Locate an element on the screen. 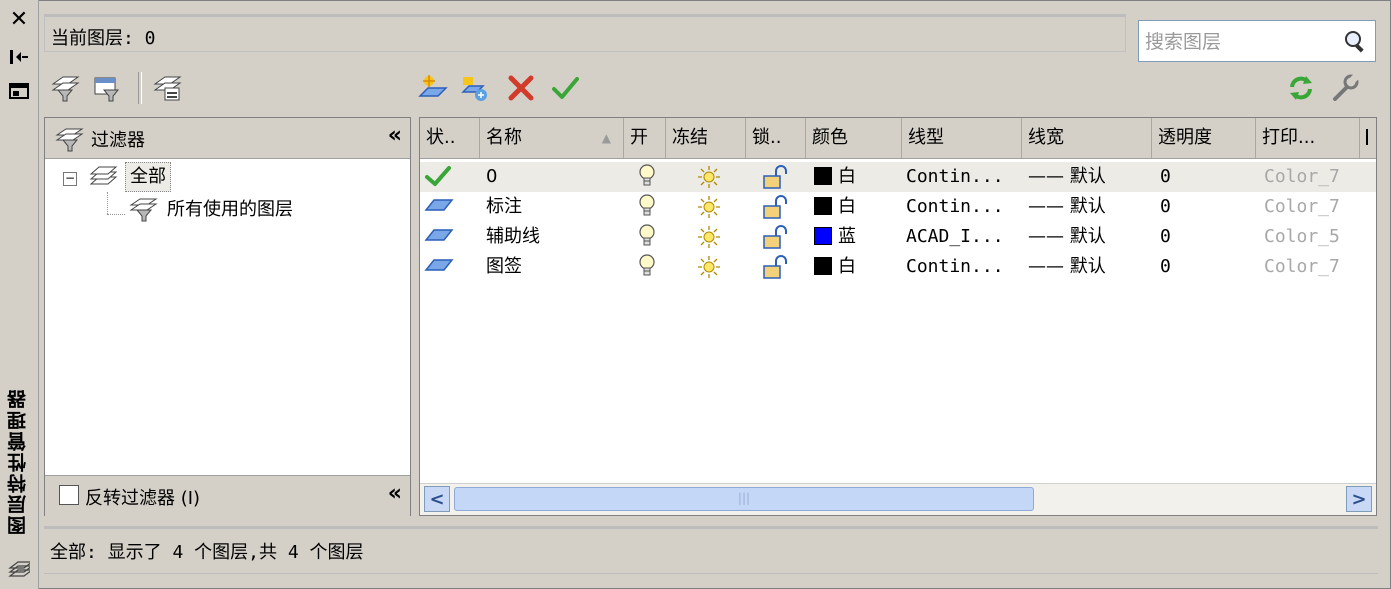  layer-row: 标注 白 Contin... —— 默认 0 Color_7 is located at coordinates (898, 207).